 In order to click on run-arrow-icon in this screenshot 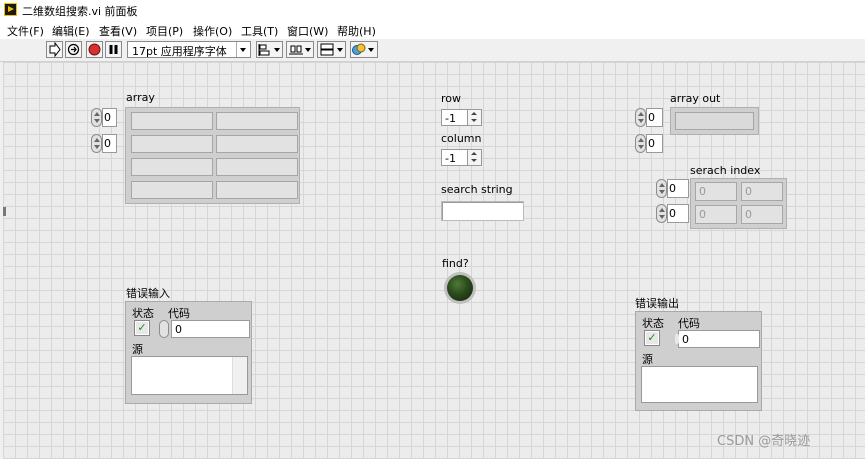, I will do `click(55, 49)`.